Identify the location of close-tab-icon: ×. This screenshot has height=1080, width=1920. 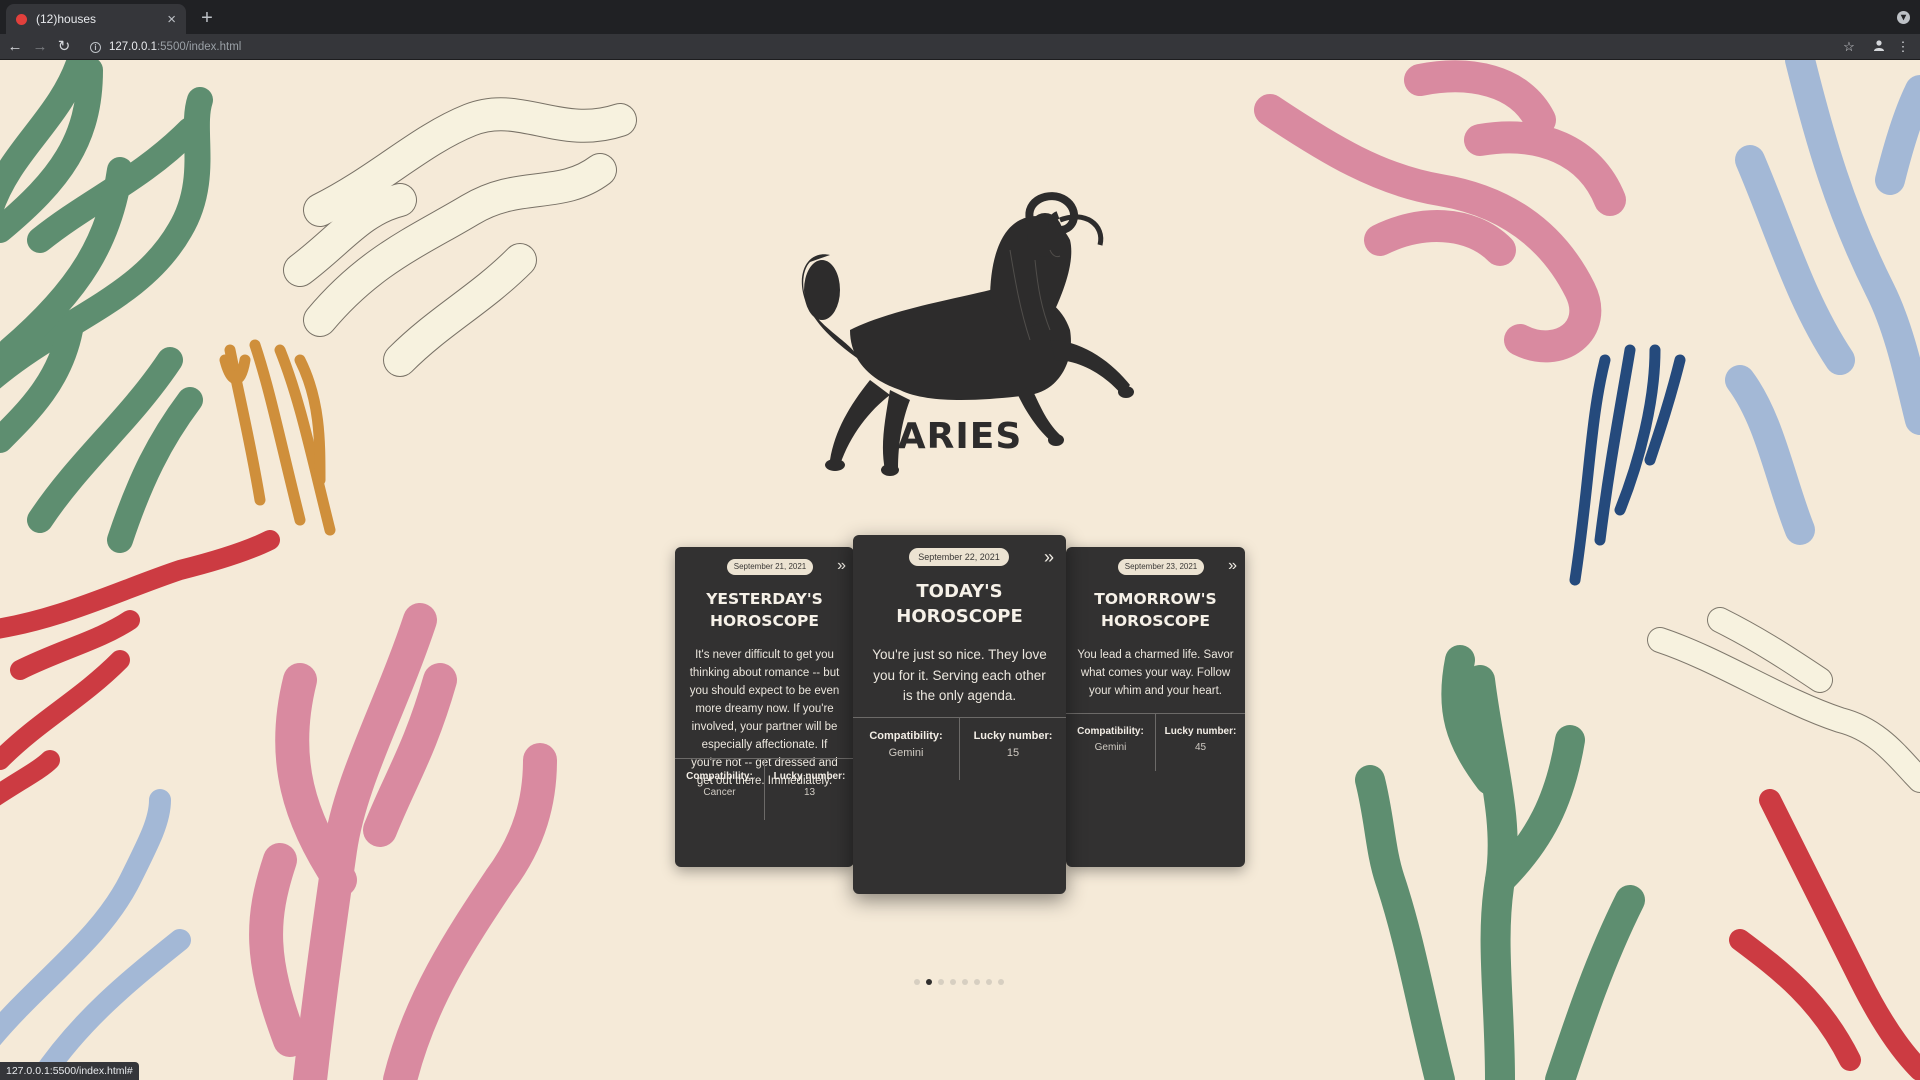
(171, 19).